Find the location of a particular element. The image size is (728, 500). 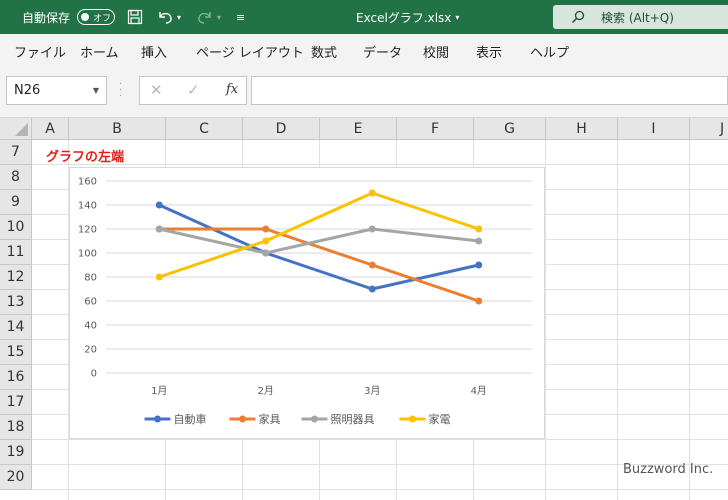

legend-label-2: 家具 is located at coordinates (270, 419).